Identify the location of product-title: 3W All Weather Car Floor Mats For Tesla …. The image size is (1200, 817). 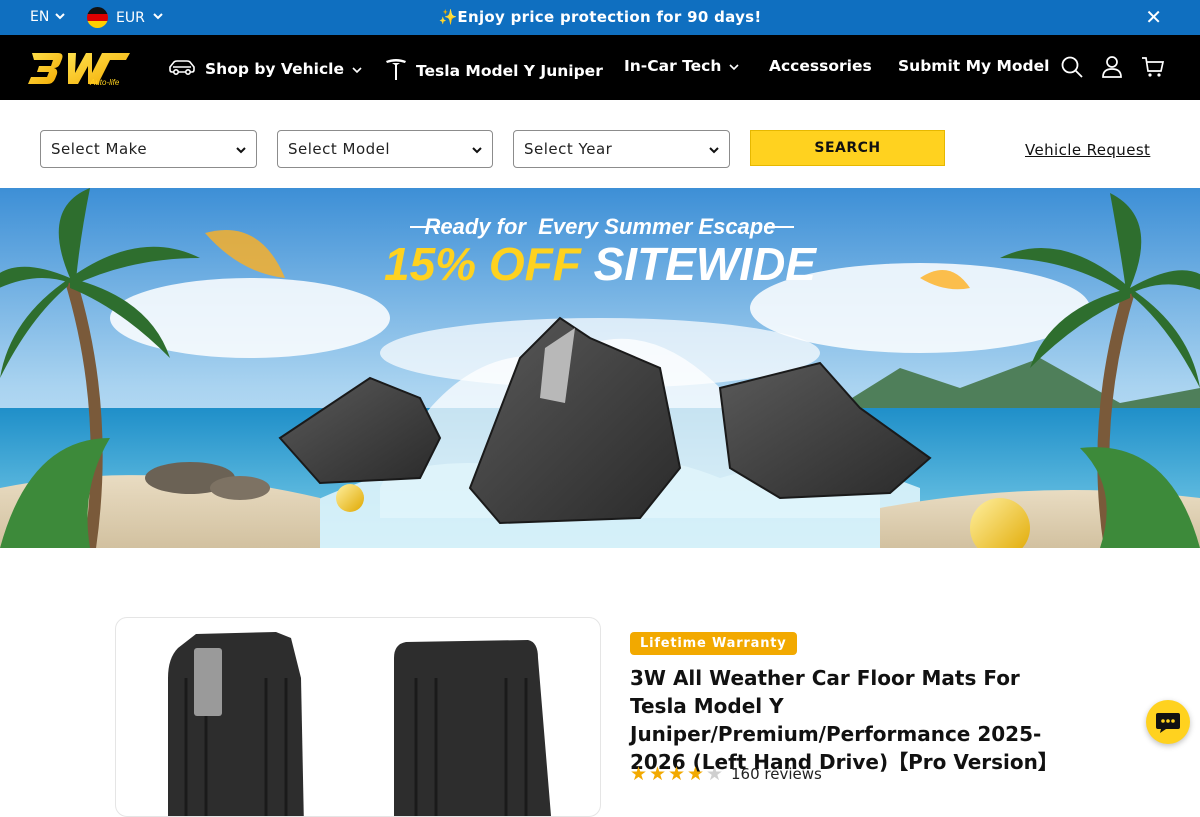
(845, 720).